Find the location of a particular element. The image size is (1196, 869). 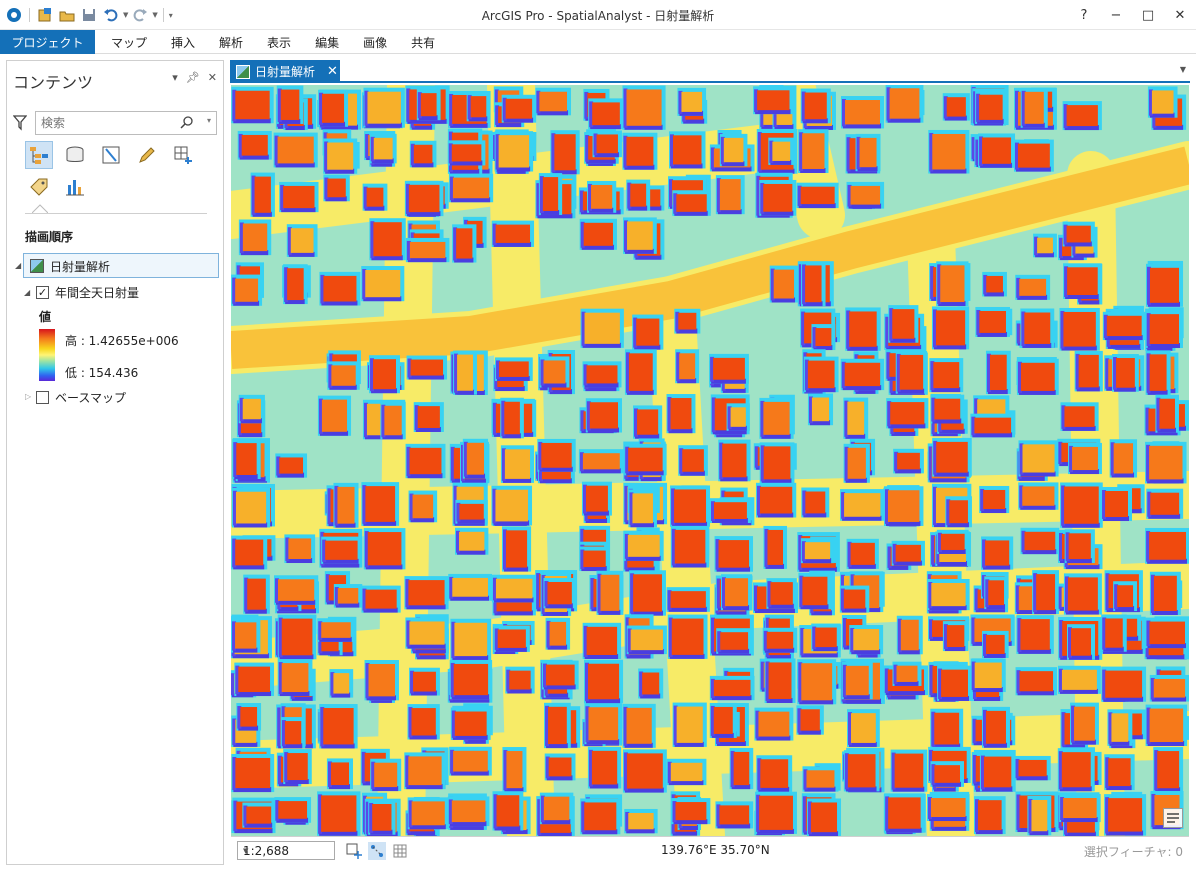

search-icon is located at coordinates (187, 124).